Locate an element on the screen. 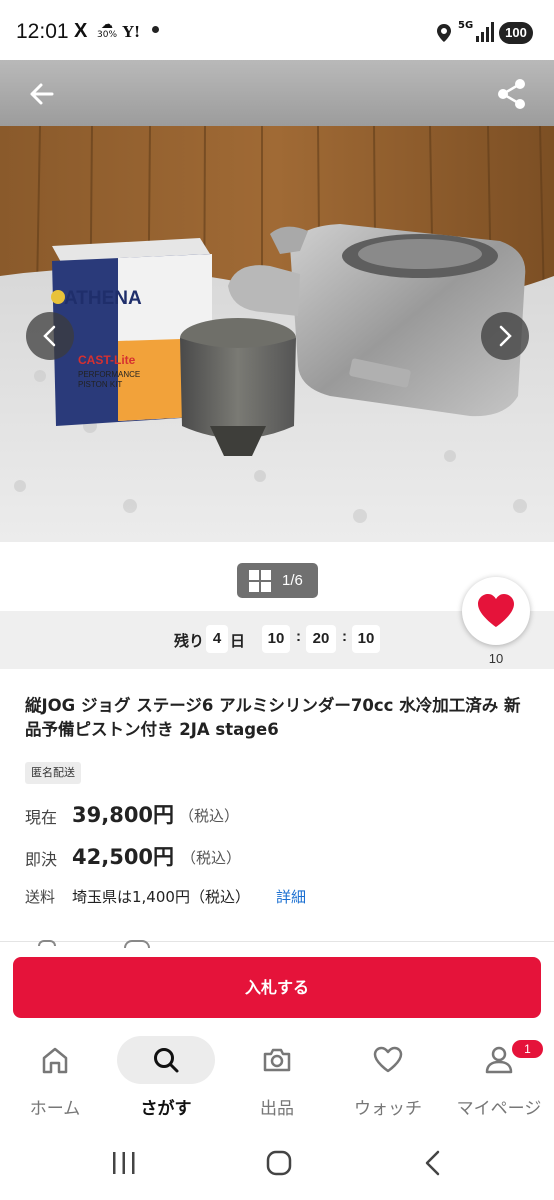 This screenshot has height=1200, width=554. prev-image-button is located at coordinates (50, 336).